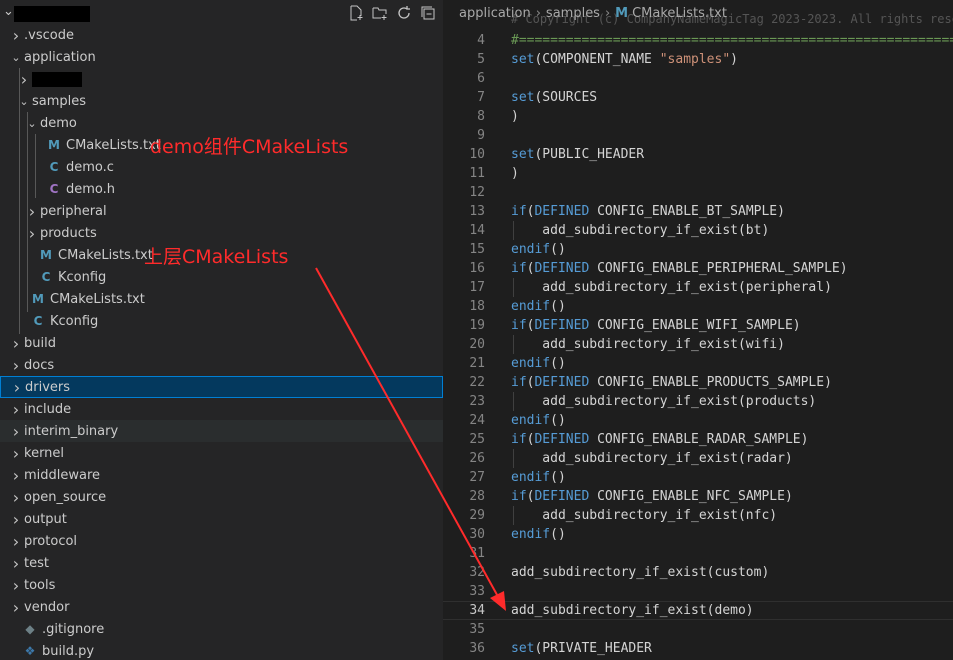 This screenshot has height=660, width=953. I want to click on code-line: 32 add_subdirectory_if_exist(custom), so click(698, 572).